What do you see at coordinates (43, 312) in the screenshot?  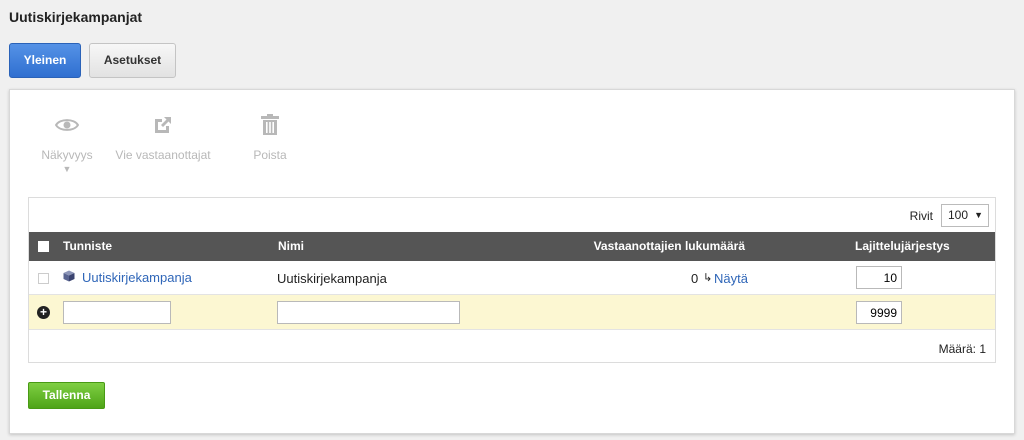 I see `add-row-icon: +` at bounding box center [43, 312].